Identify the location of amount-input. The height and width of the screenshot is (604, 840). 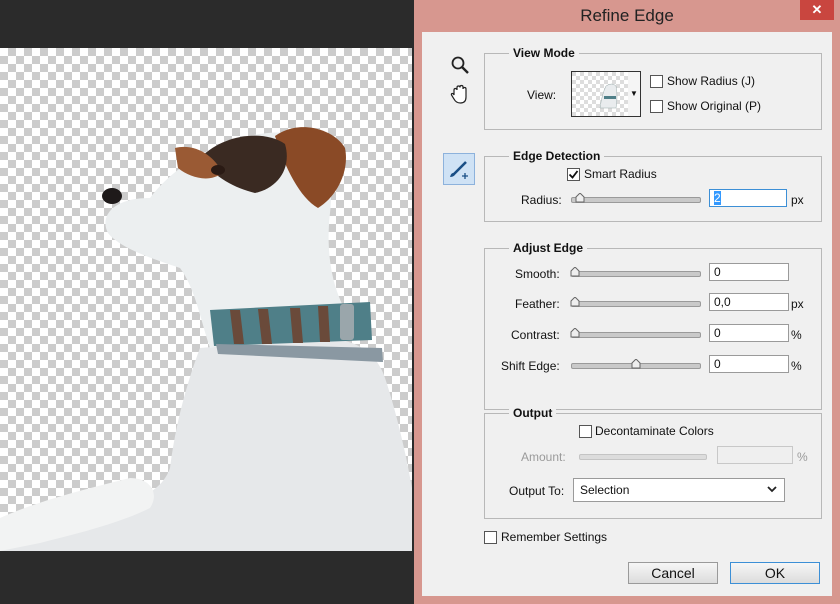
(755, 455).